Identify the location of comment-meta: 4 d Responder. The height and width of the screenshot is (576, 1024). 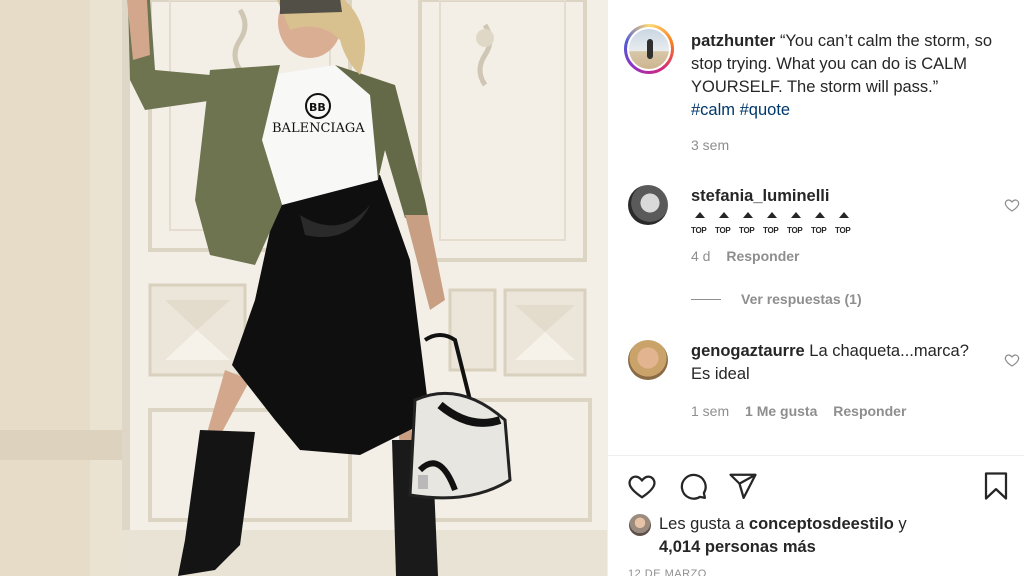
(751, 256).